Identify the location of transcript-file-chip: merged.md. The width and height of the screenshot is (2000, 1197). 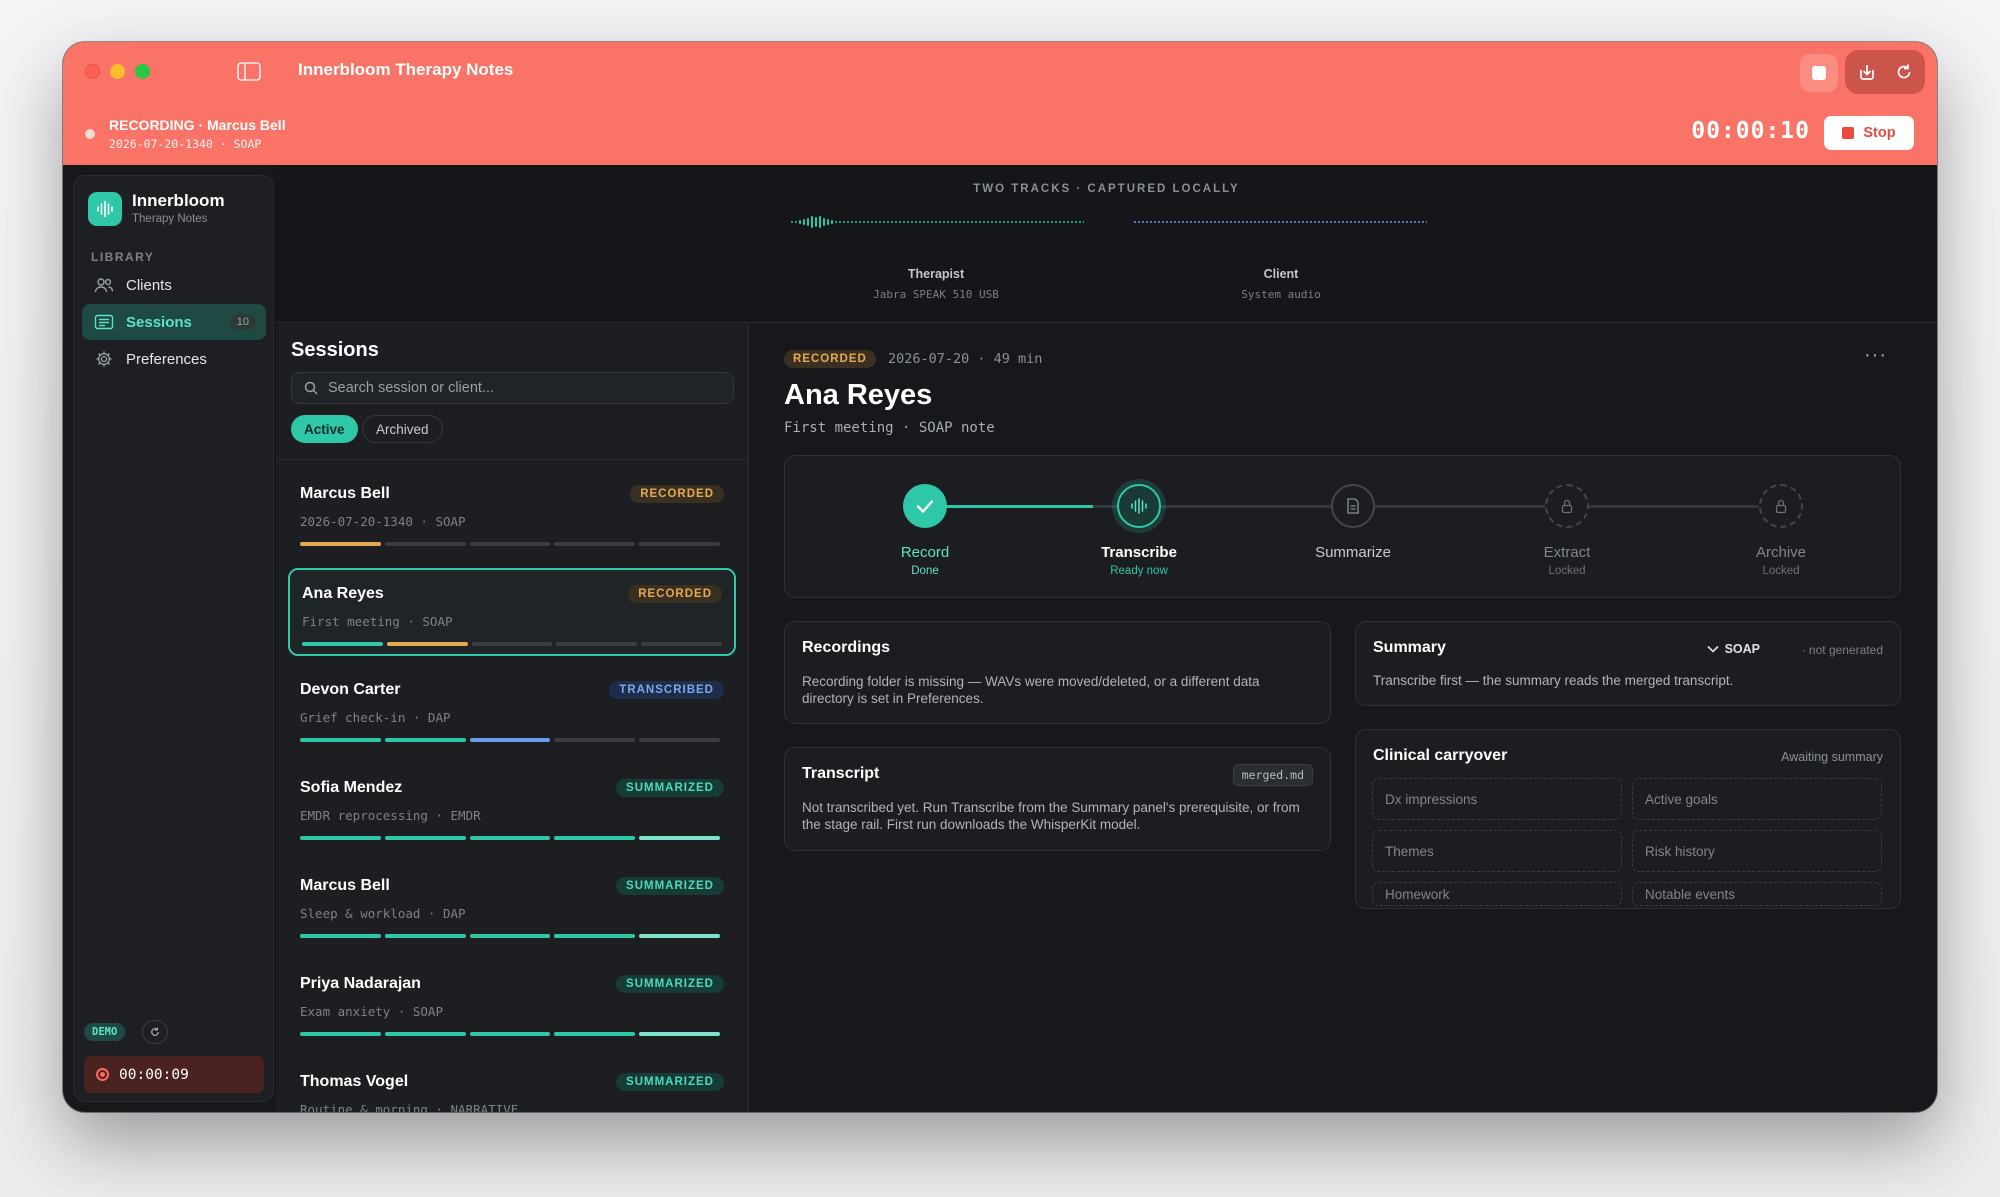
(1272, 775).